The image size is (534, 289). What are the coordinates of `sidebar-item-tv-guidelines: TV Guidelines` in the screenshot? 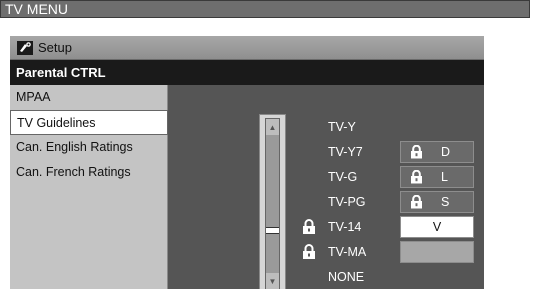 It's located at (89, 122).